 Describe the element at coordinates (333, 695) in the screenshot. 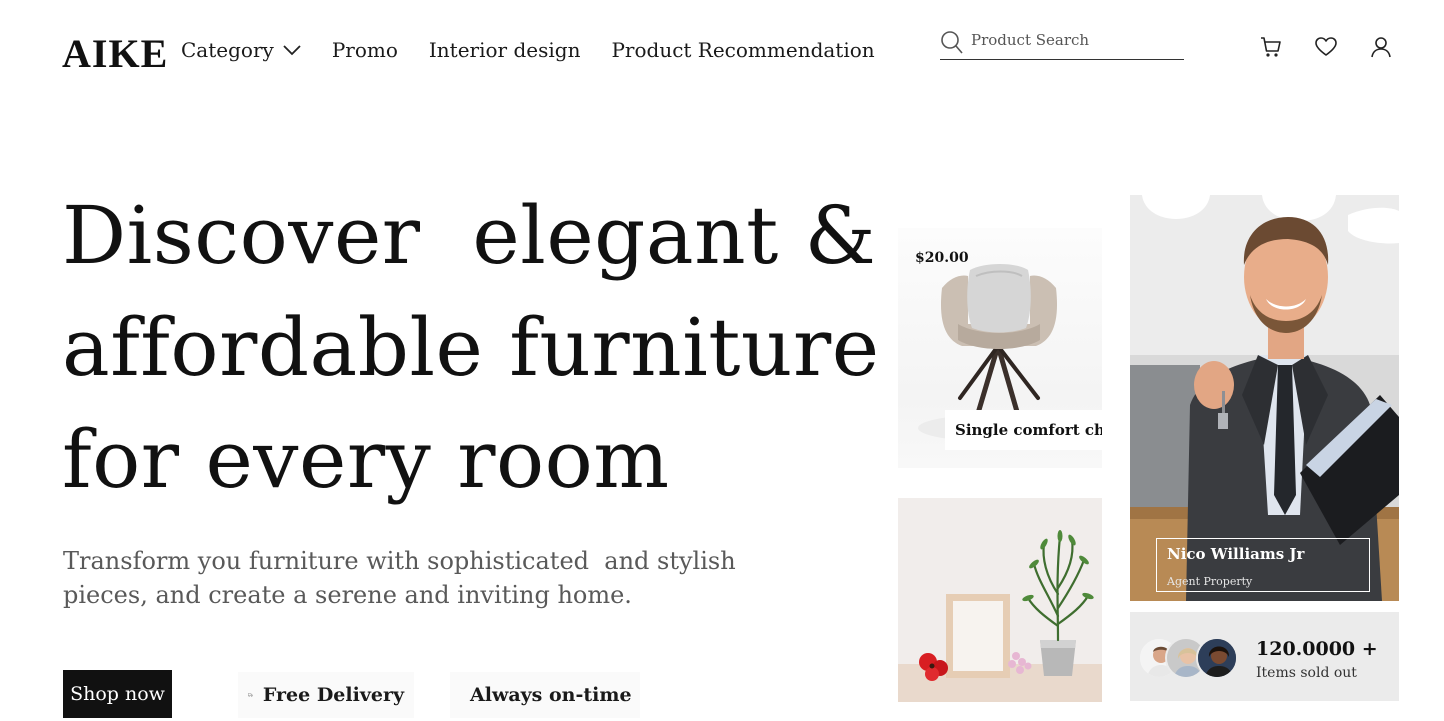

I see `free-delivery-label: Free Delivery` at that location.